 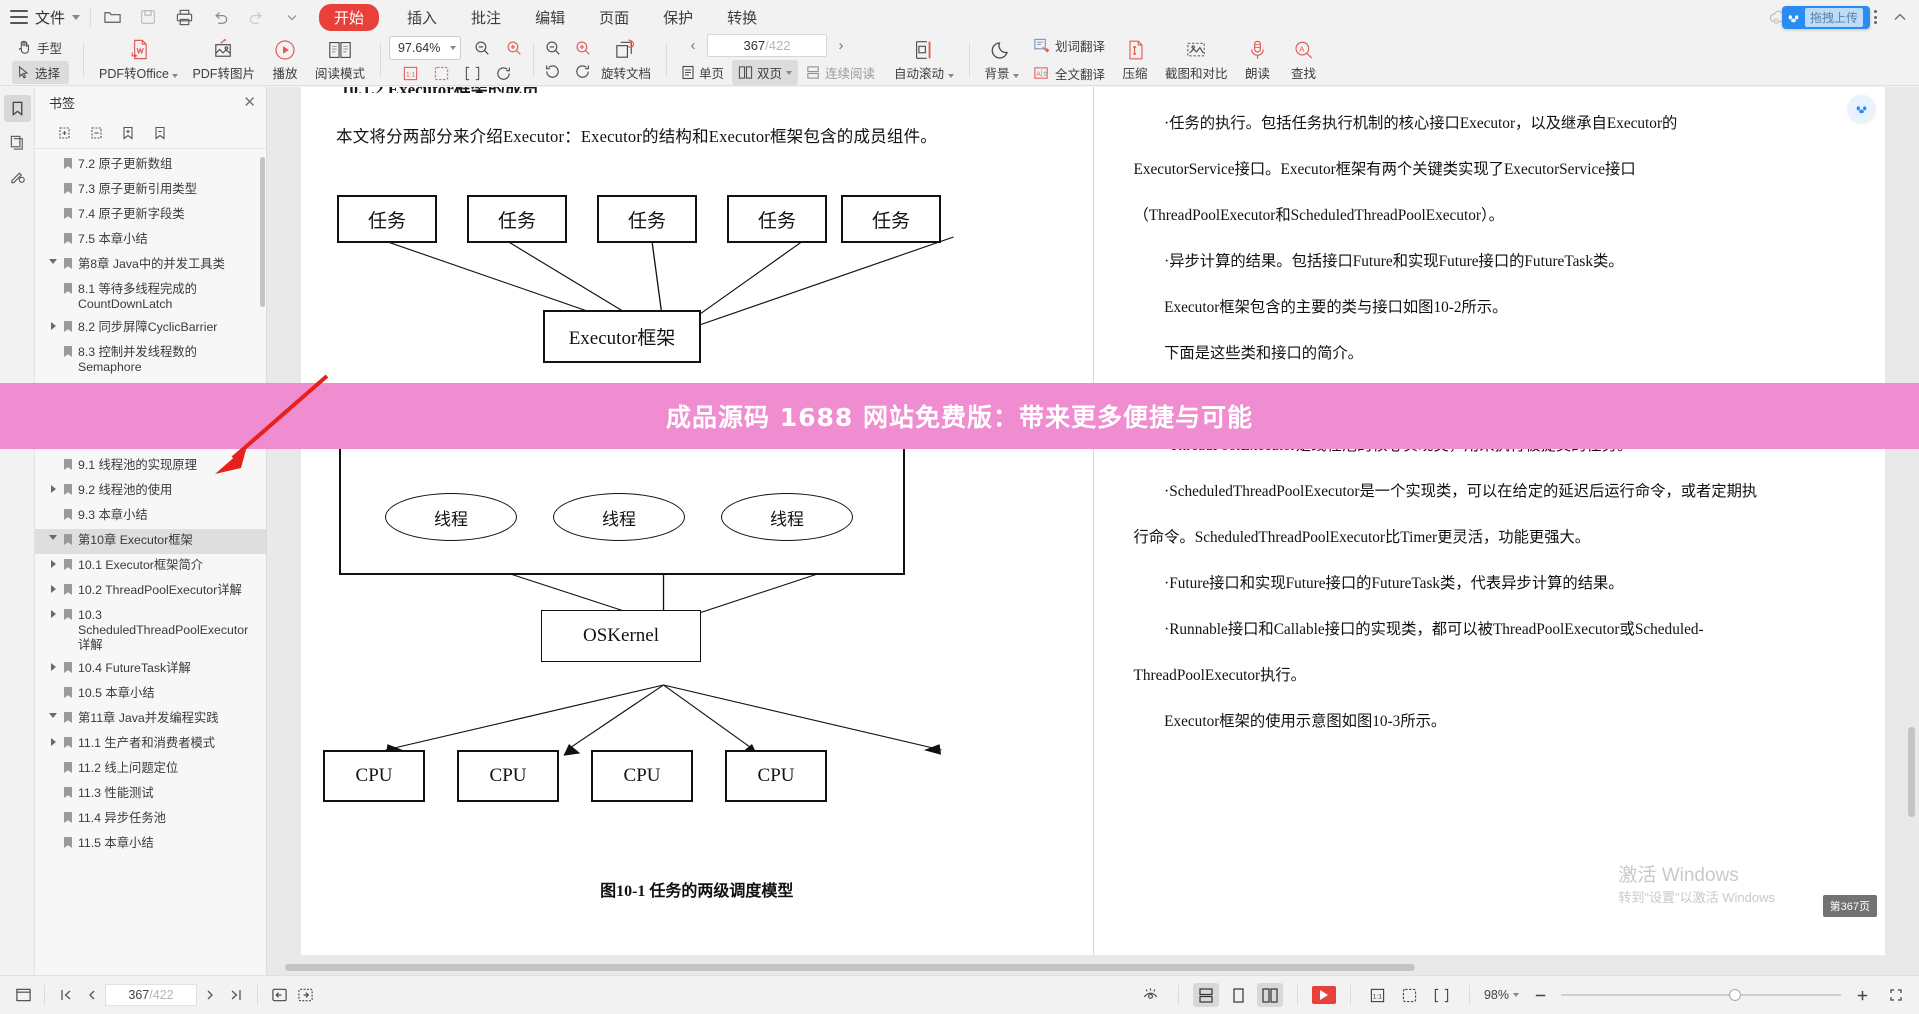 What do you see at coordinates (150, 844) in the screenshot?
I see `bookmark-item: 11.5 本章小结` at bounding box center [150, 844].